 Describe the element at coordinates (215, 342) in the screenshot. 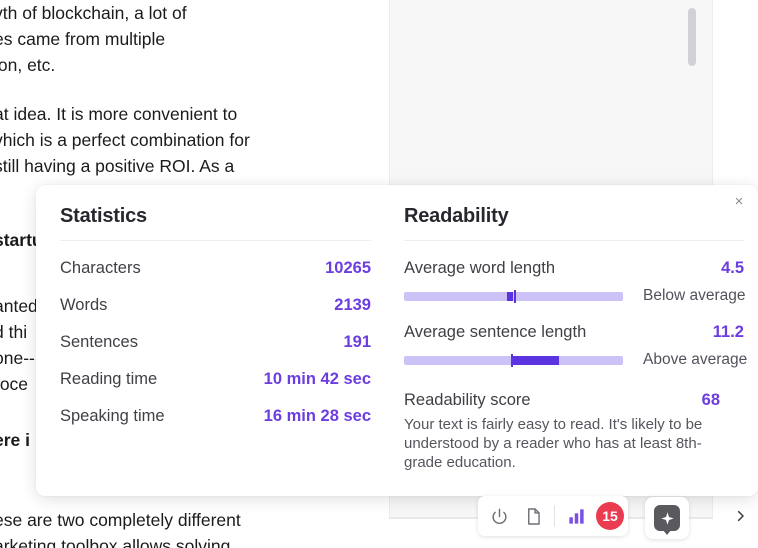

I see `statistics-row: Sentences 191` at that location.